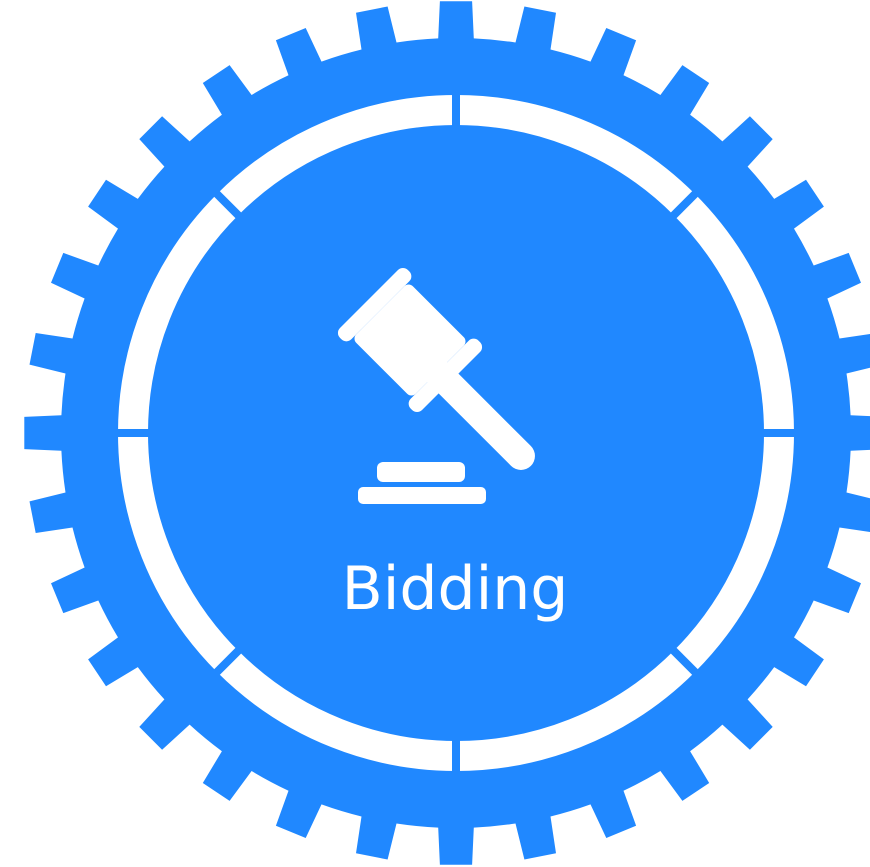 The width and height of the screenshot is (870, 867). Describe the element at coordinates (422, 495) in the screenshot. I see `gavel-base-bottom` at that location.